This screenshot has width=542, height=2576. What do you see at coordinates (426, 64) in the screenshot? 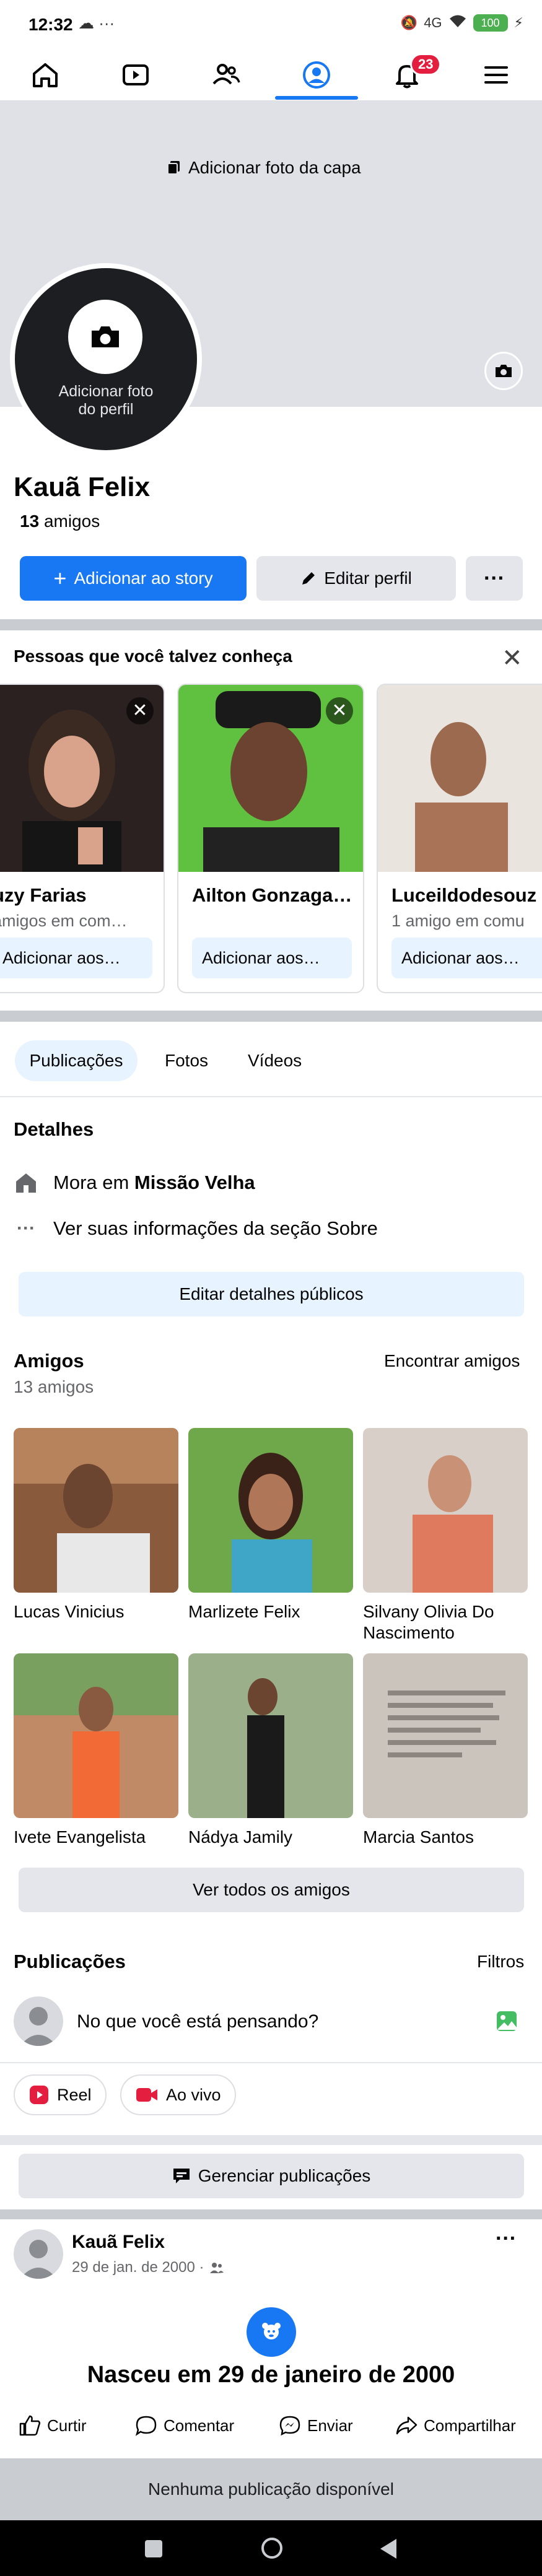
I see `notifications-badge: 23` at bounding box center [426, 64].